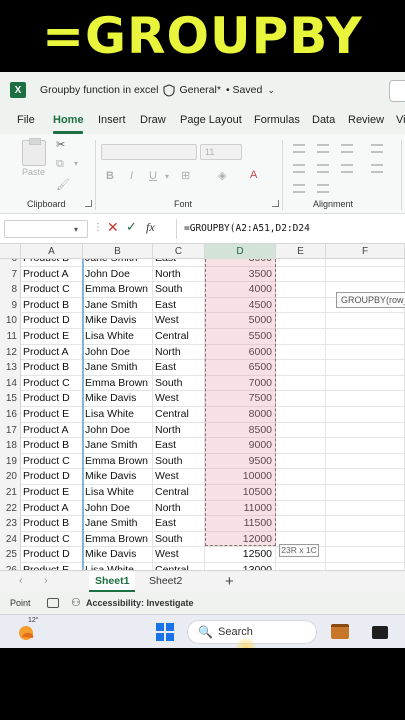  I want to click on sheet-tab-sheet1: Sheet1, so click(112, 581).